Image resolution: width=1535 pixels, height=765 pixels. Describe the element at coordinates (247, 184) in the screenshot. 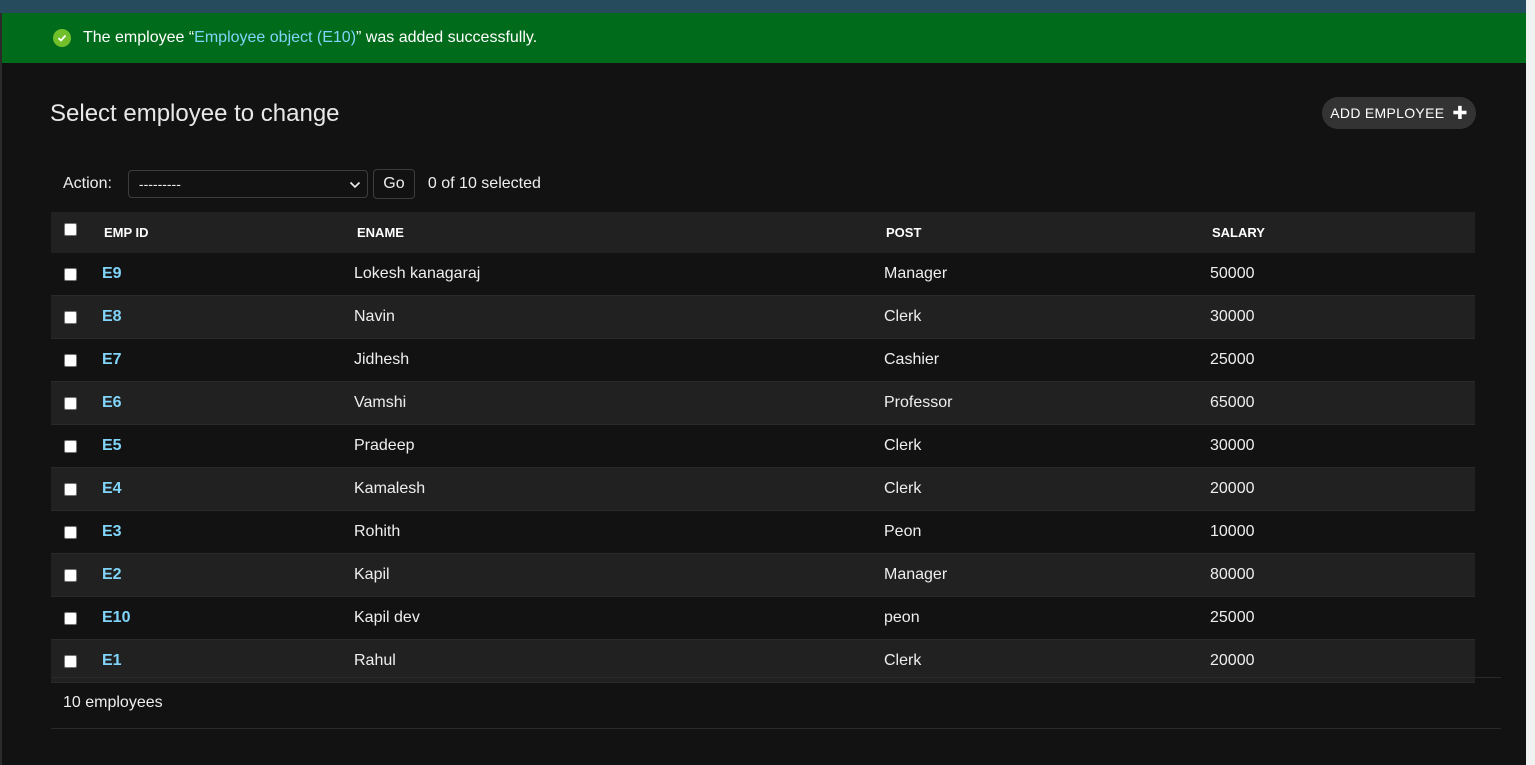

I see `action-select: ---------` at that location.